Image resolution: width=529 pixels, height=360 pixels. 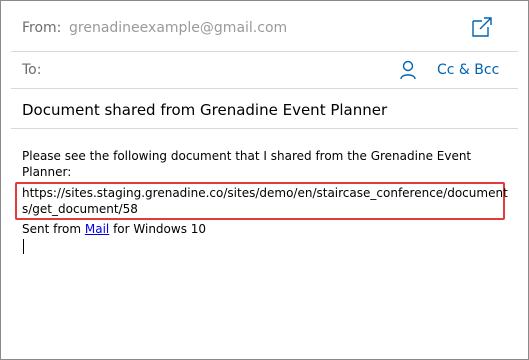 What do you see at coordinates (158, 229) in the screenshot?
I see `signature-suffix: for Windows 10` at bounding box center [158, 229].